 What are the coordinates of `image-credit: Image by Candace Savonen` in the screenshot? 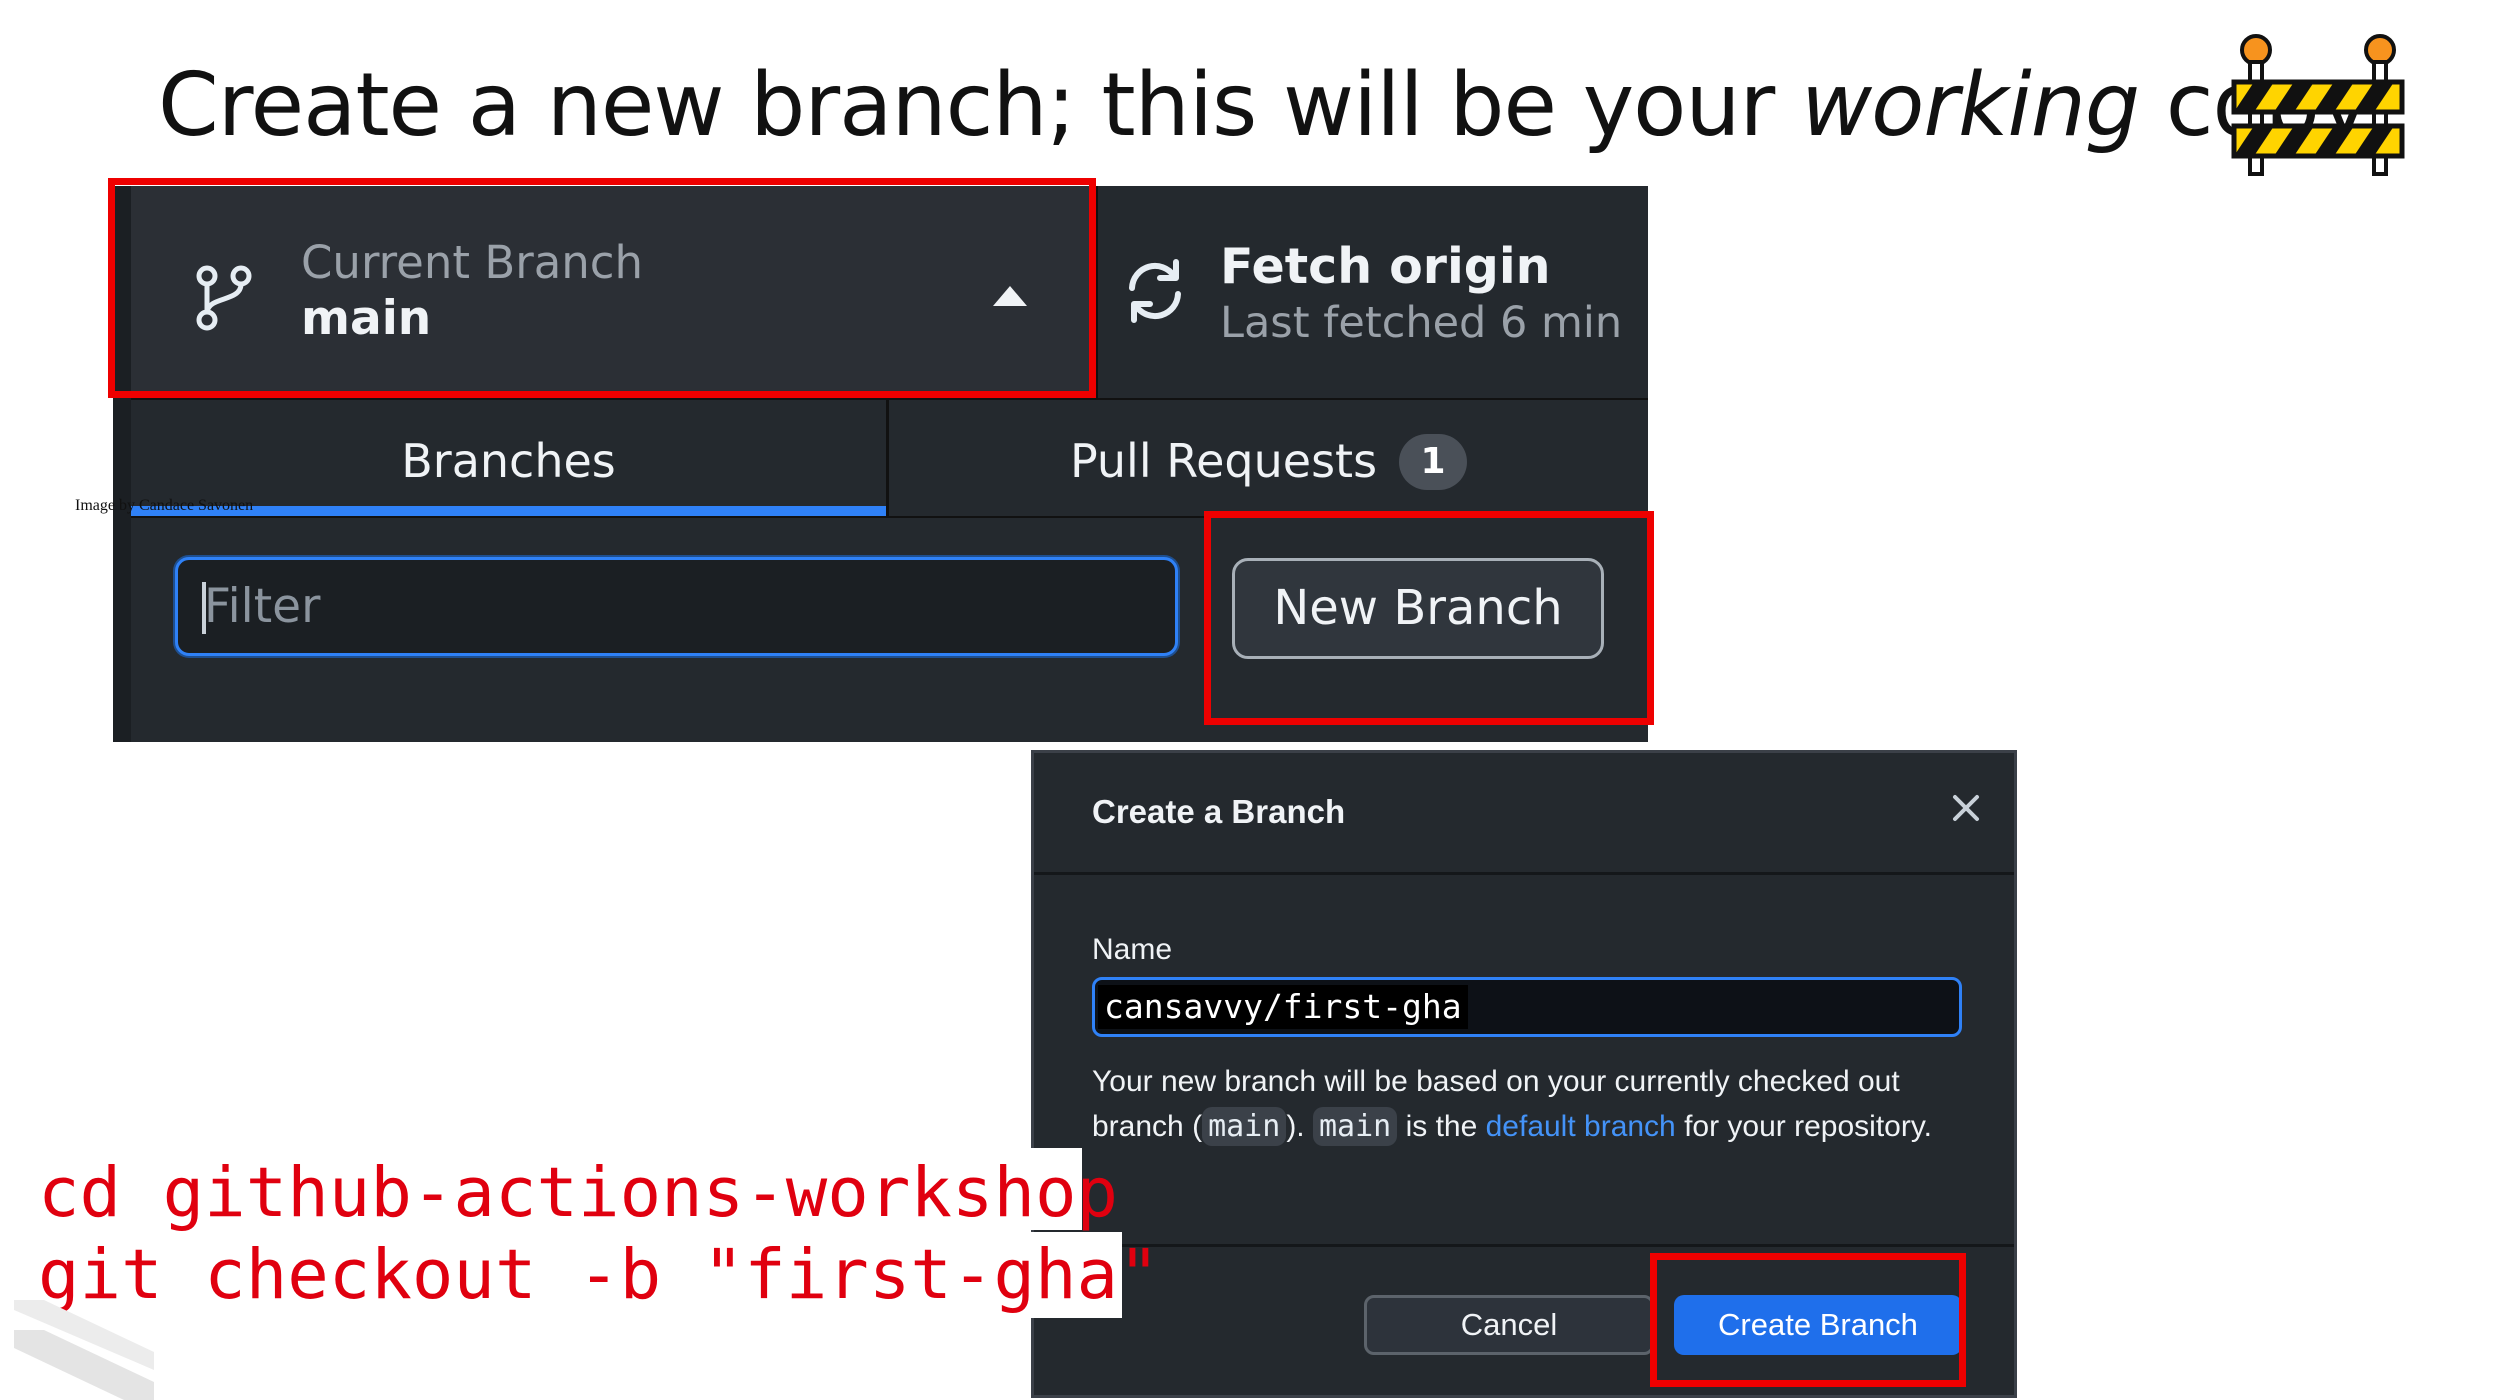 It's located at (164, 505).